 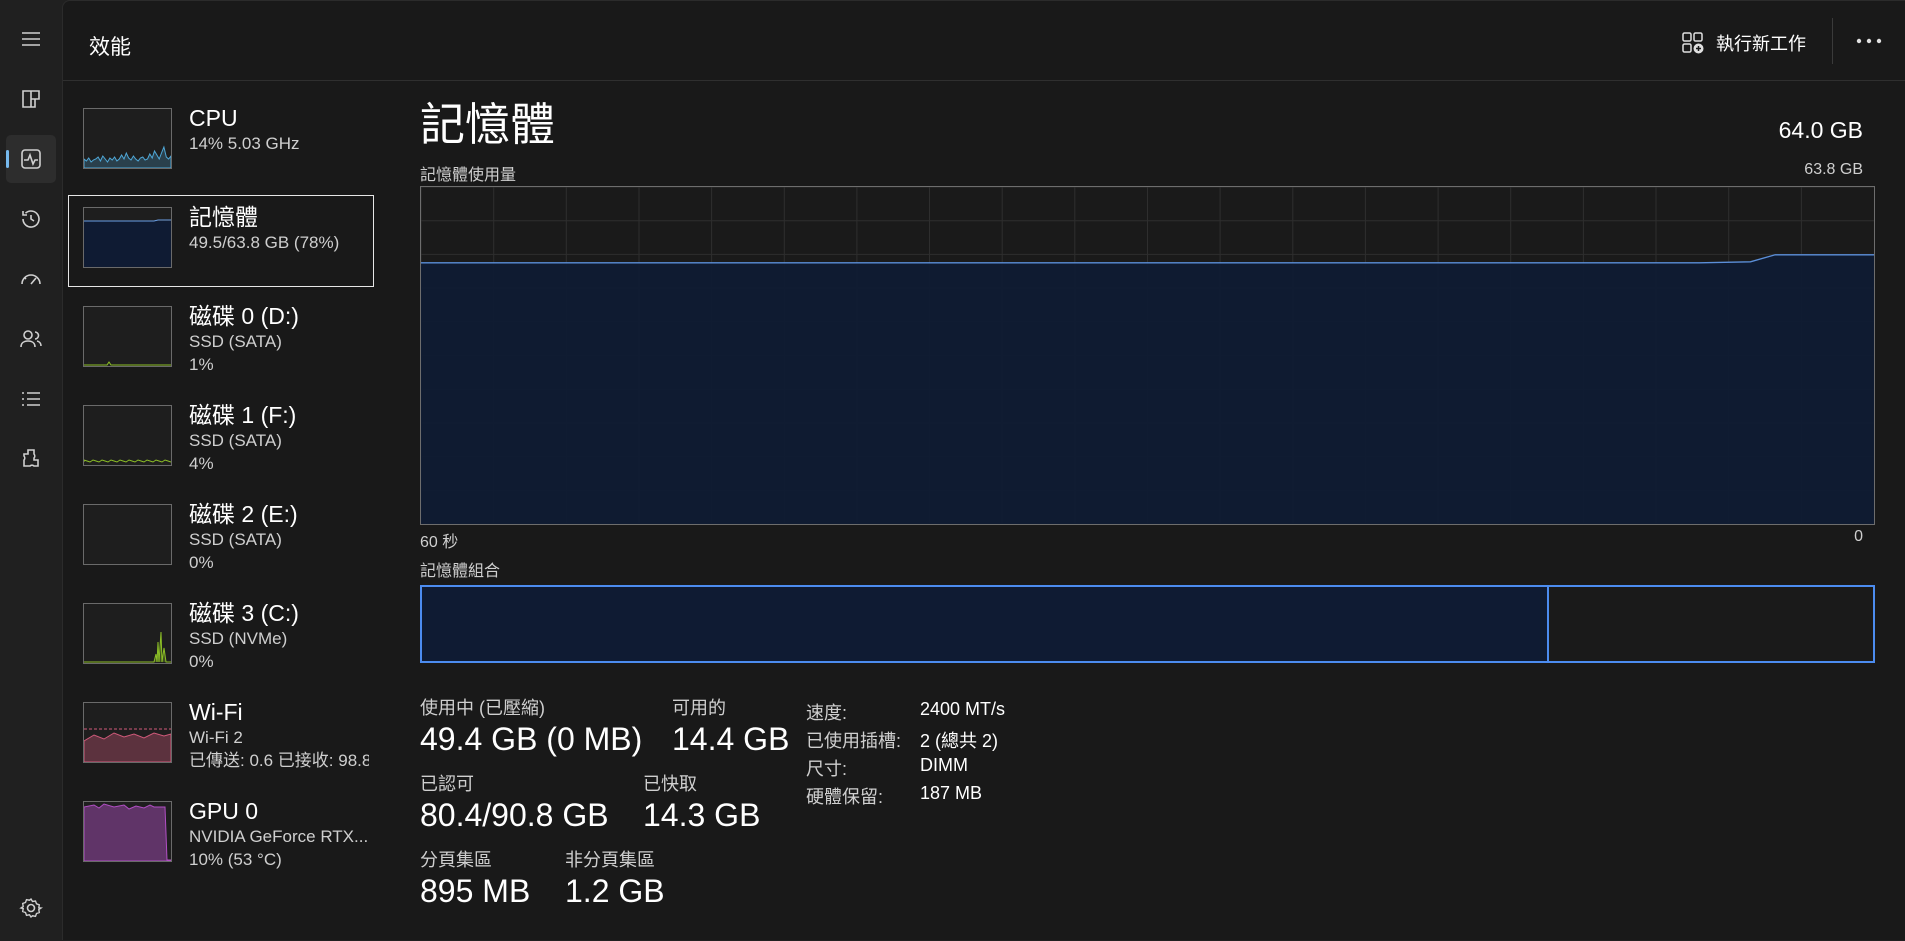 I want to click on slots-label: 已使用插槽:, so click(x=854, y=741).